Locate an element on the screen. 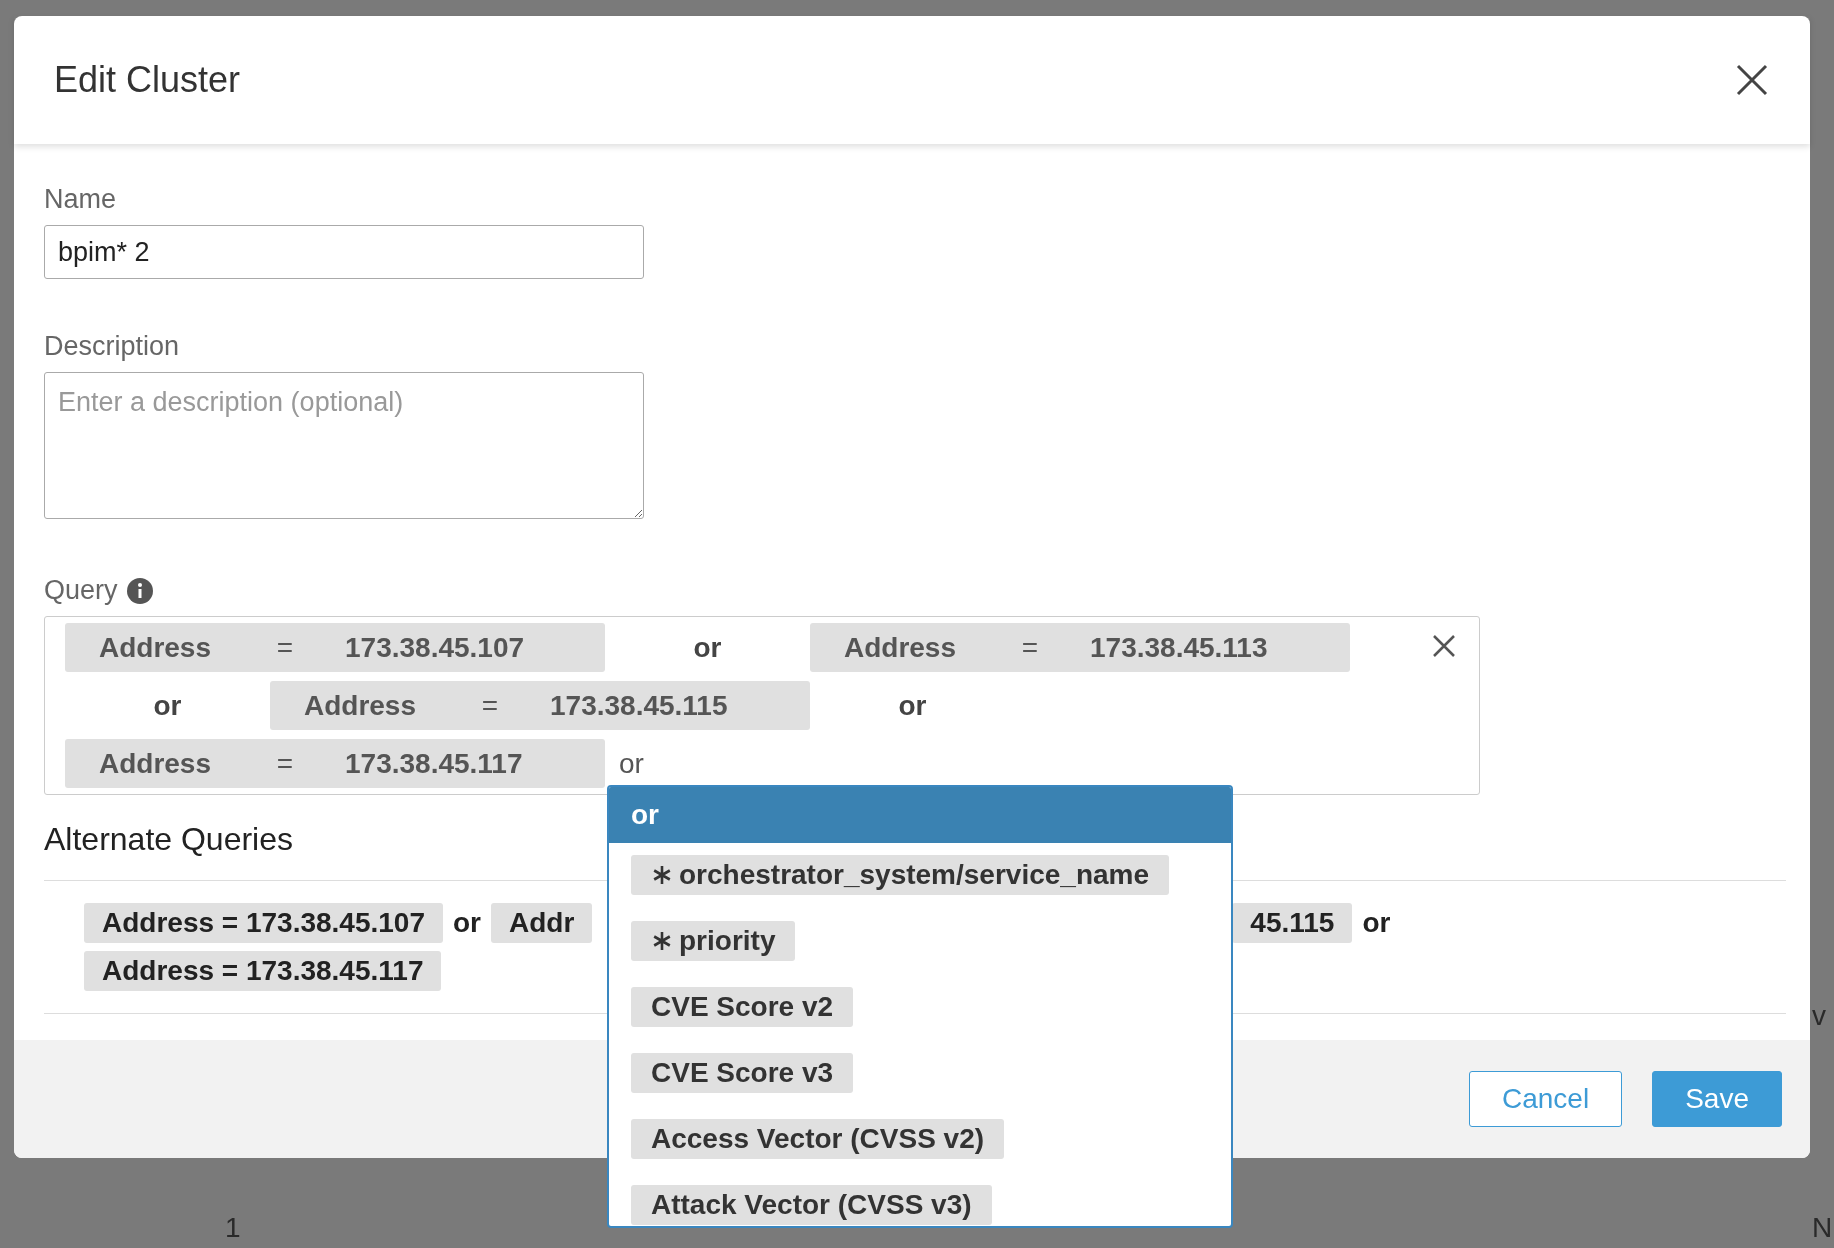 This screenshot has height=1248, width=1834. close-icon is located at coordinates (1444, 646).